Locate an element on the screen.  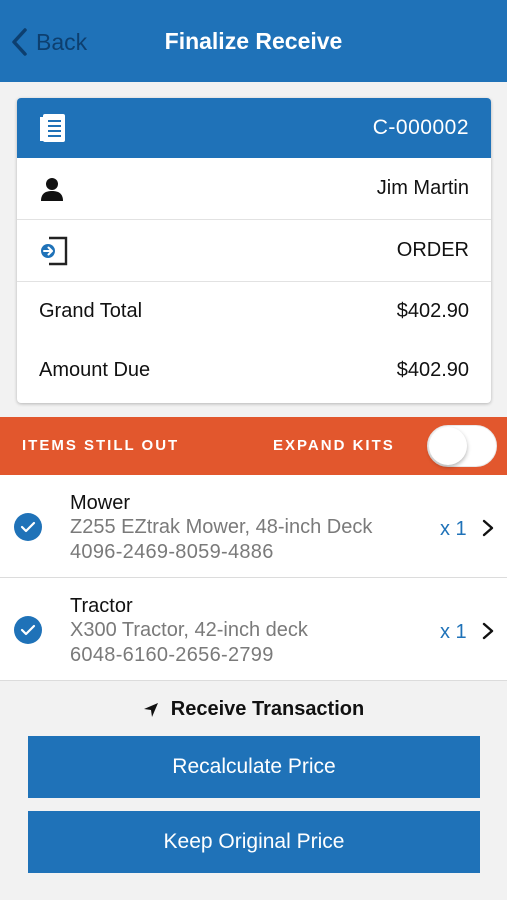
page-title: Finalize Receive is located at coordinates (253, 41).